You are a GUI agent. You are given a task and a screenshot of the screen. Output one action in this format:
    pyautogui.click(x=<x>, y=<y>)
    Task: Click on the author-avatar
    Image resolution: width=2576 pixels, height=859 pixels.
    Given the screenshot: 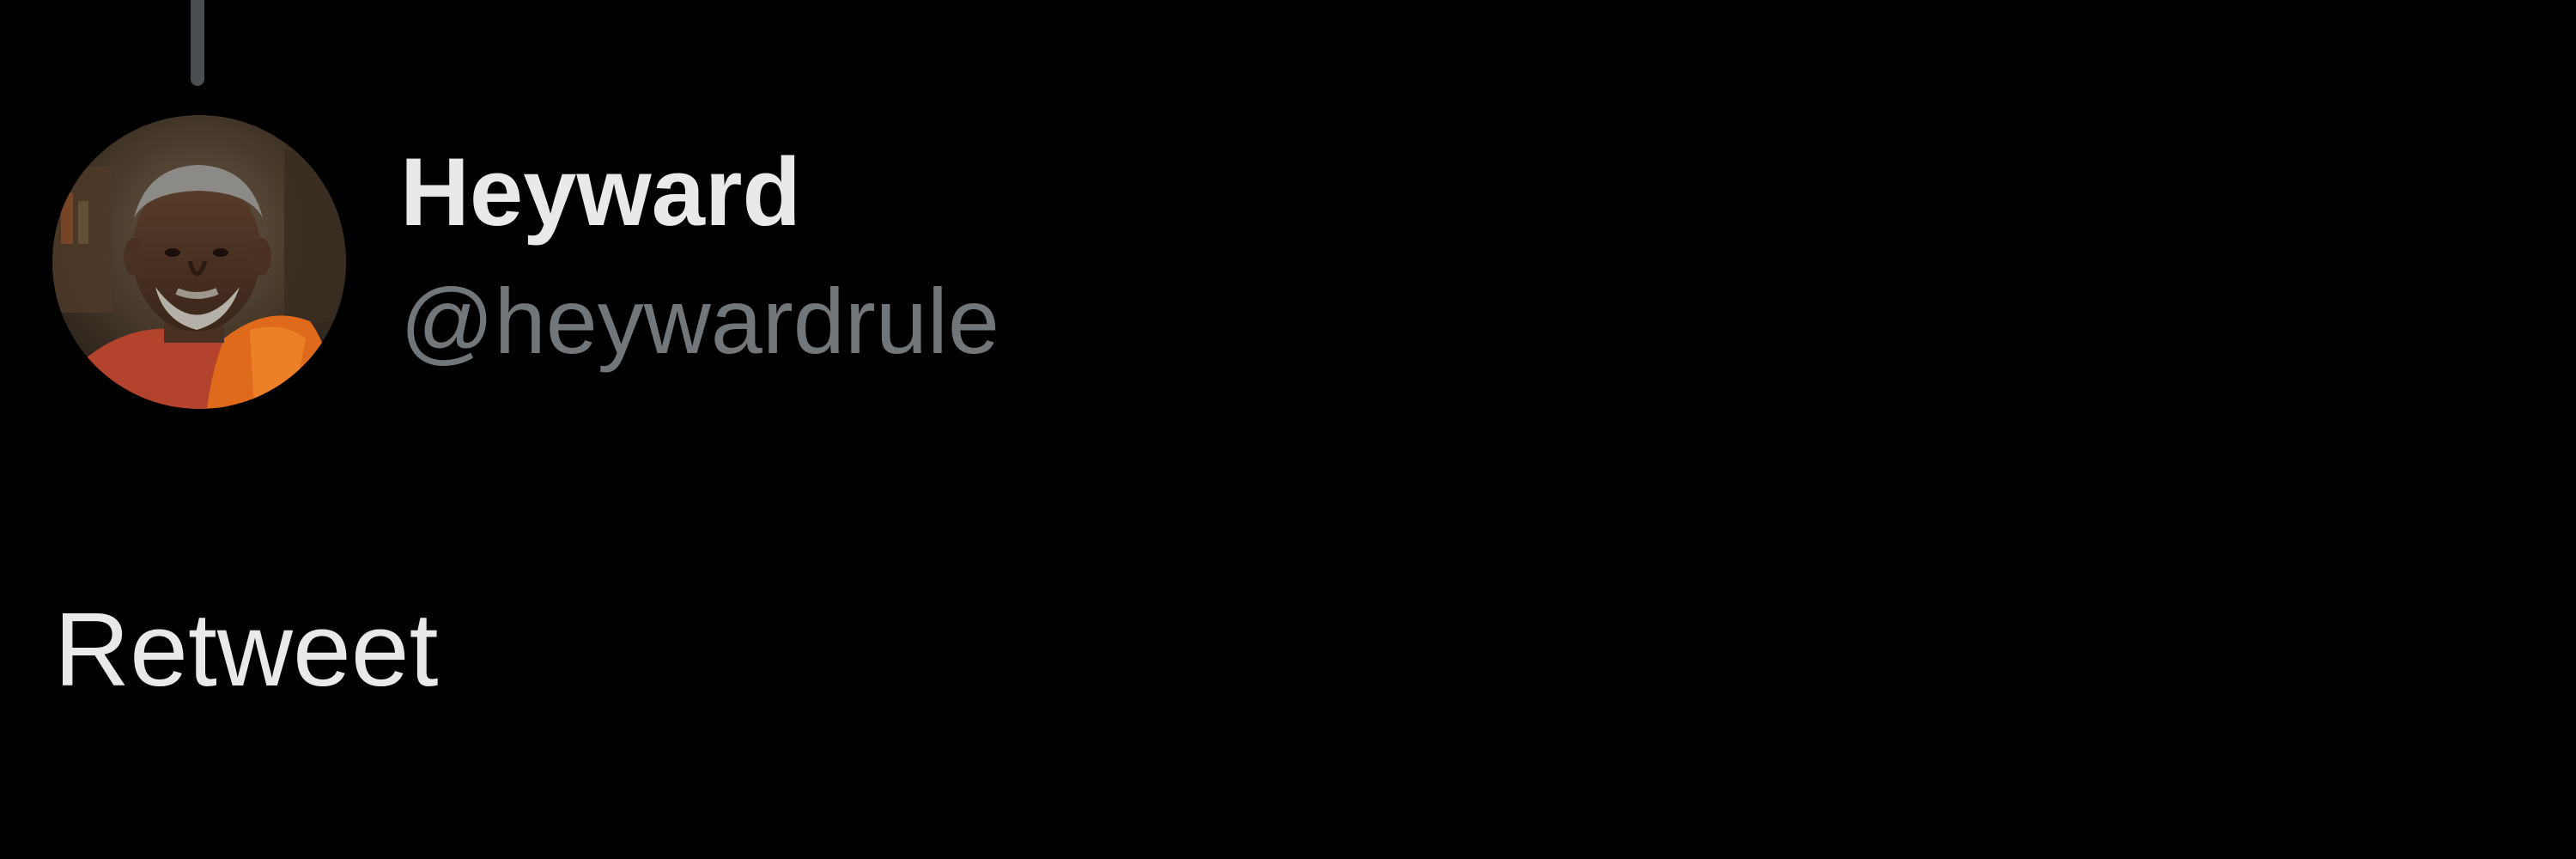 What is the action you would take?
    pyautogui.click(x=199, y=262)
    